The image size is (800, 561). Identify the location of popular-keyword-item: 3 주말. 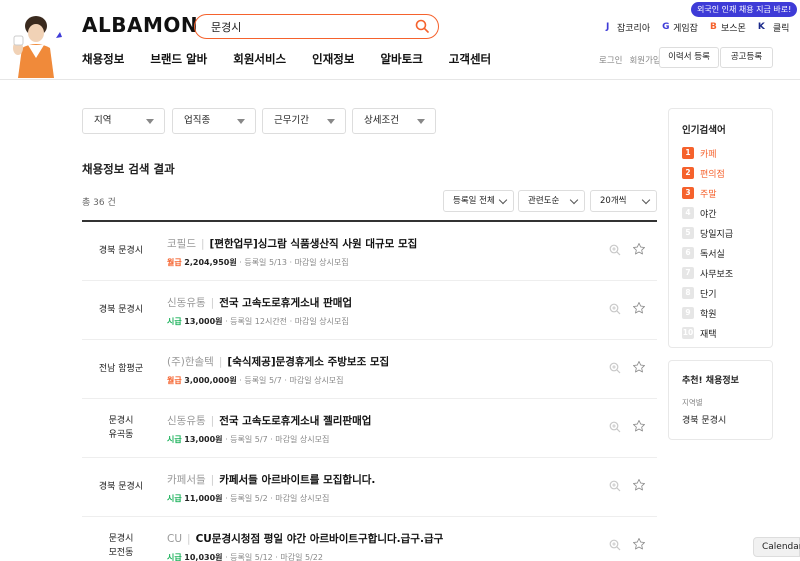
(699, 193).